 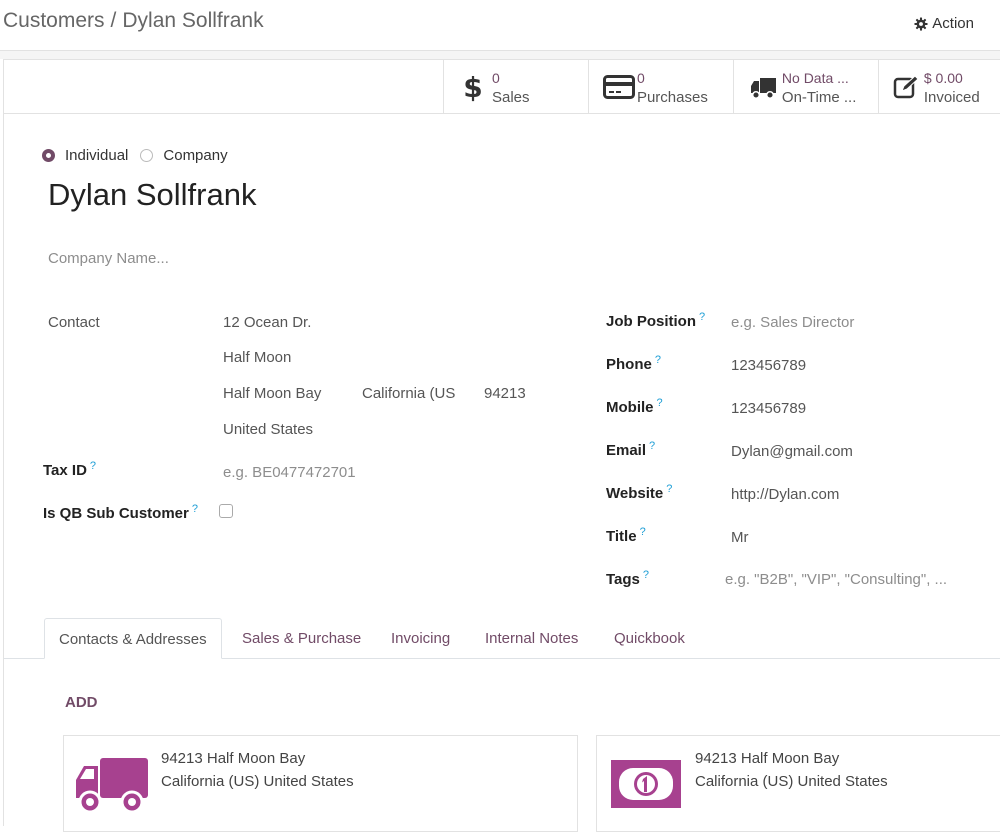 I want to click on tab-internal-notes: Internal Notes, so click(x=531, y=638).